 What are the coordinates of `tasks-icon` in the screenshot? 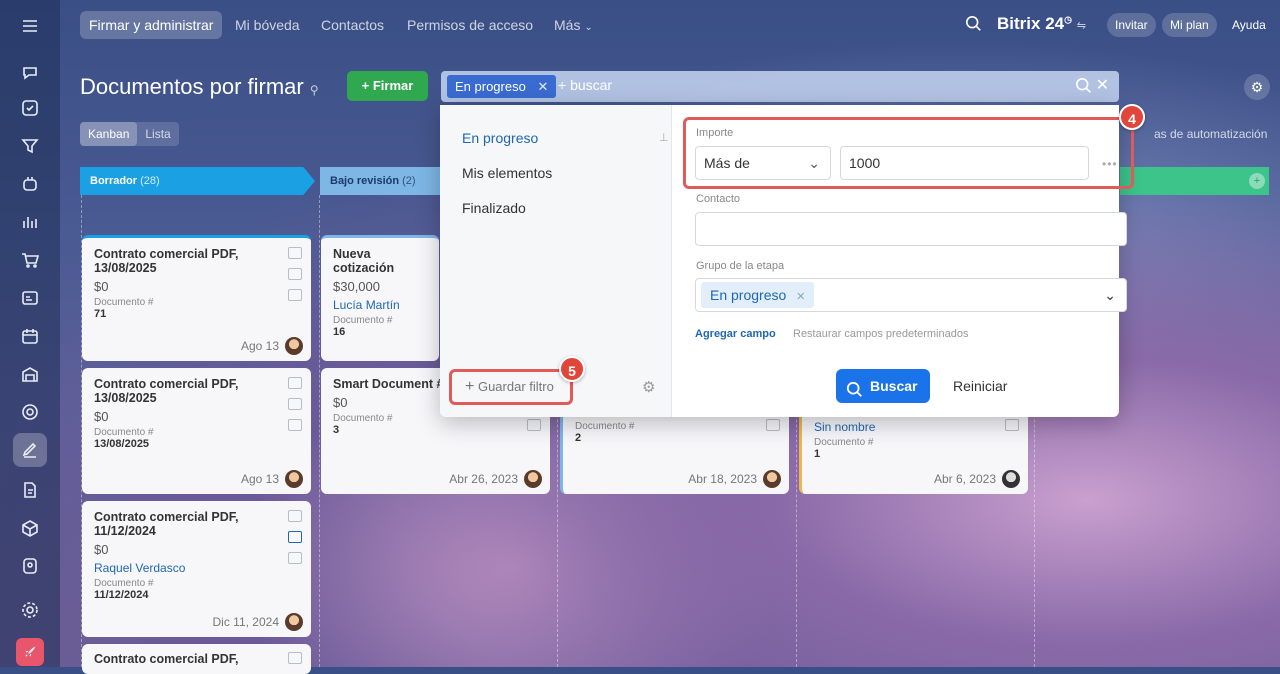 It's located at (30, 108).